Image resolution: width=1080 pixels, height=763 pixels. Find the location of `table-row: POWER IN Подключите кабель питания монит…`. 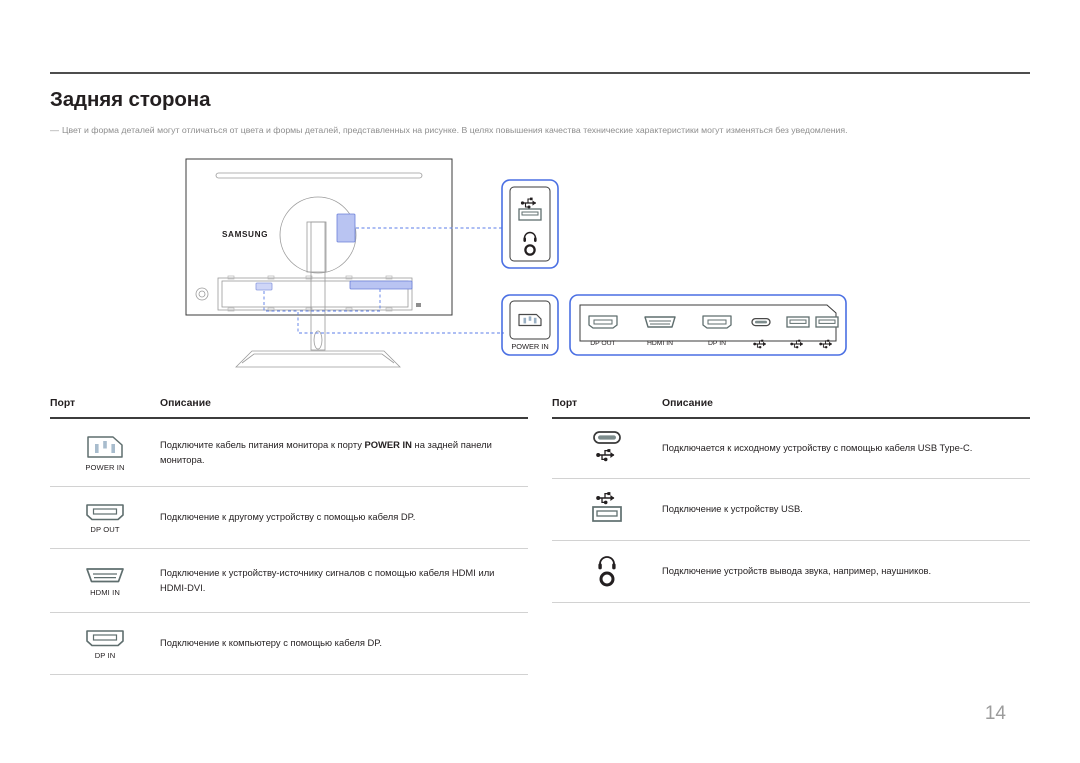

table-row: POWER IN Подключите кабель питания монит… is located at coordinates (289, 453).